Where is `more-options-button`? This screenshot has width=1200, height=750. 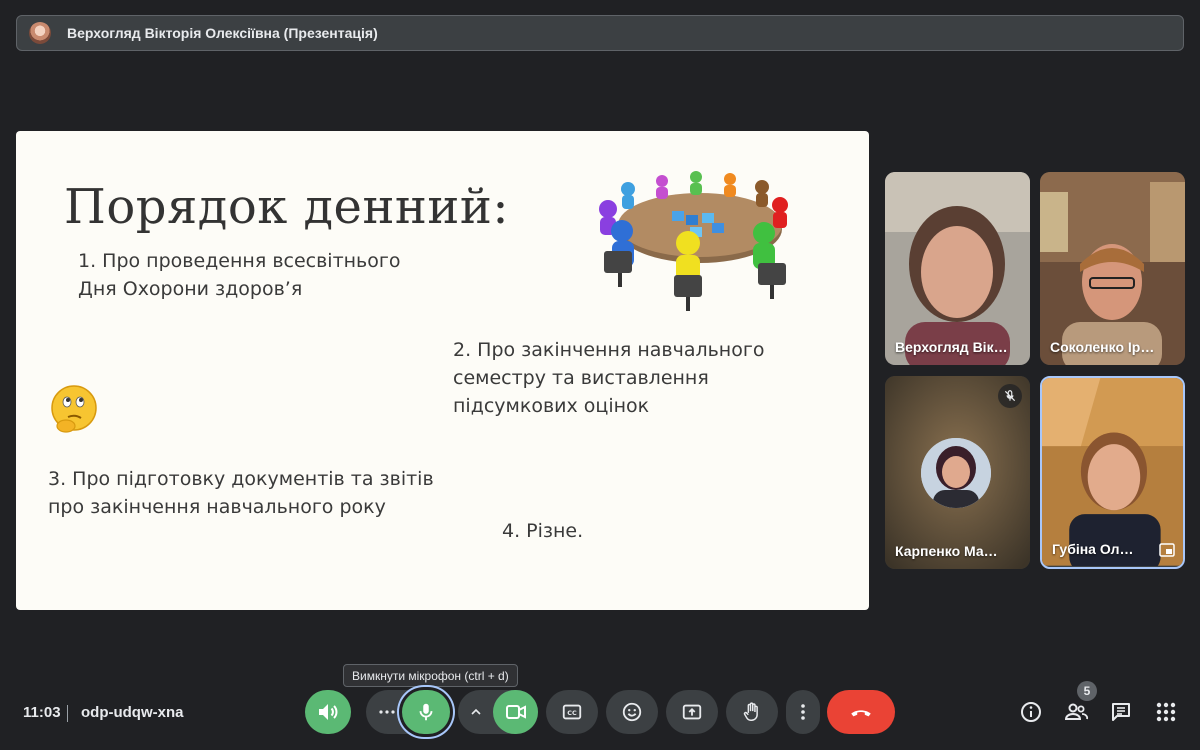
more-options-button is located at coordinates (803, 712).